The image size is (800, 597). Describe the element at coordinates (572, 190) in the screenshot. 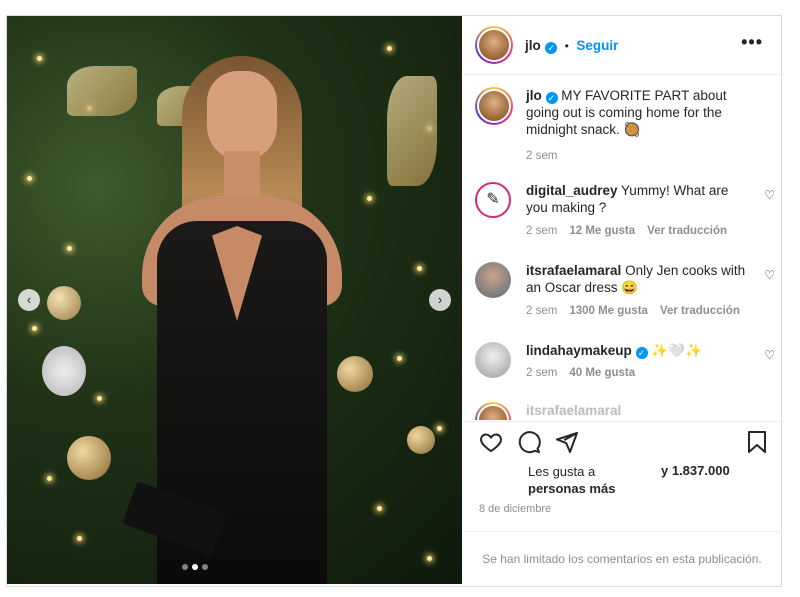

I see `username-link: digital_audrey` at that location.